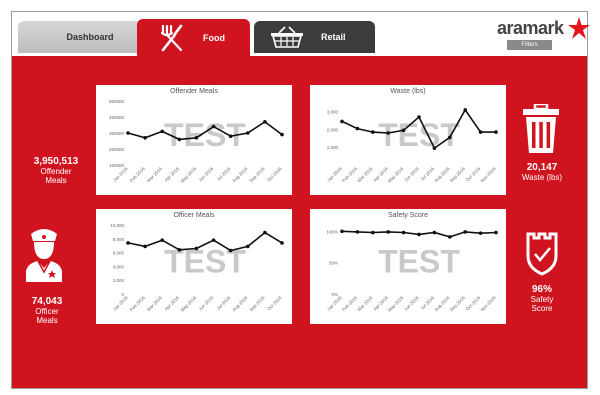 The height and width of the screenshot is (395, 600). I want to click on top-nav: Dashboard Food Retail aramark Filters, so click(301, 34).